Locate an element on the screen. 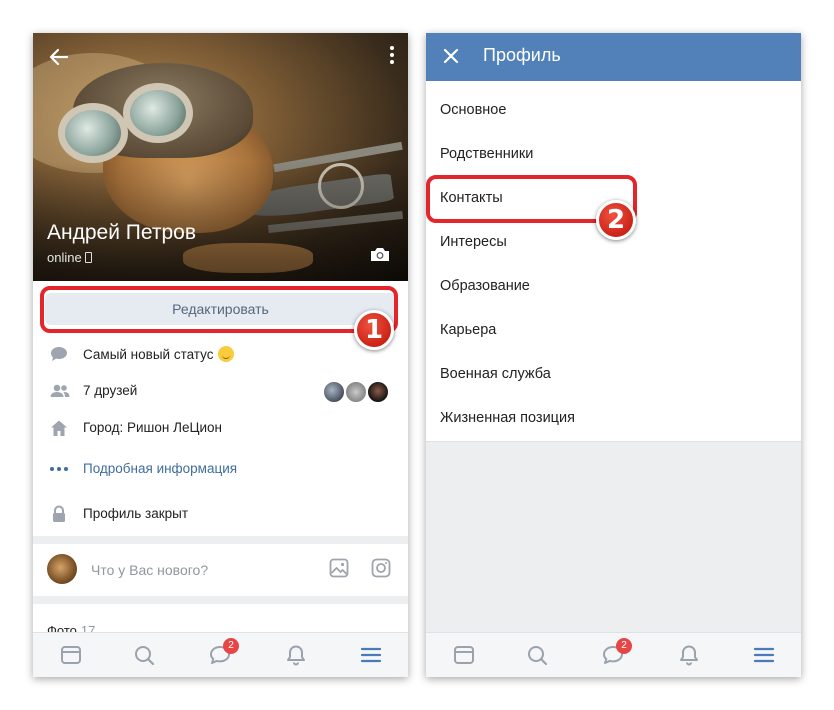  lock-icon is located at coordinates (59, 514).